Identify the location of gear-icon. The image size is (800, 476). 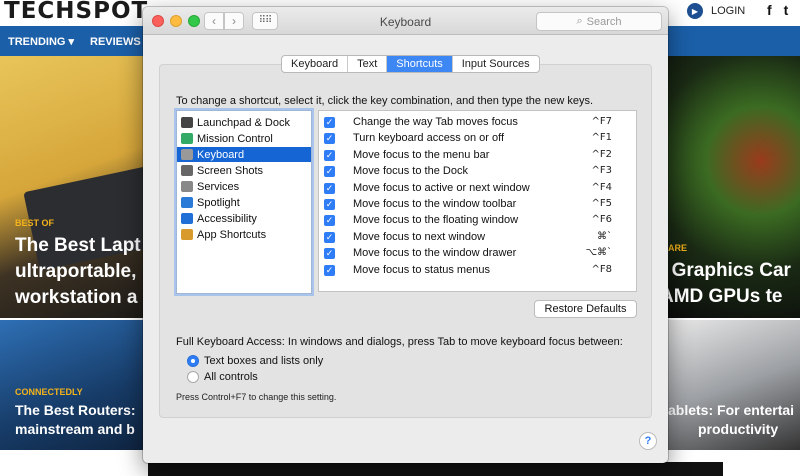
(187, 186).